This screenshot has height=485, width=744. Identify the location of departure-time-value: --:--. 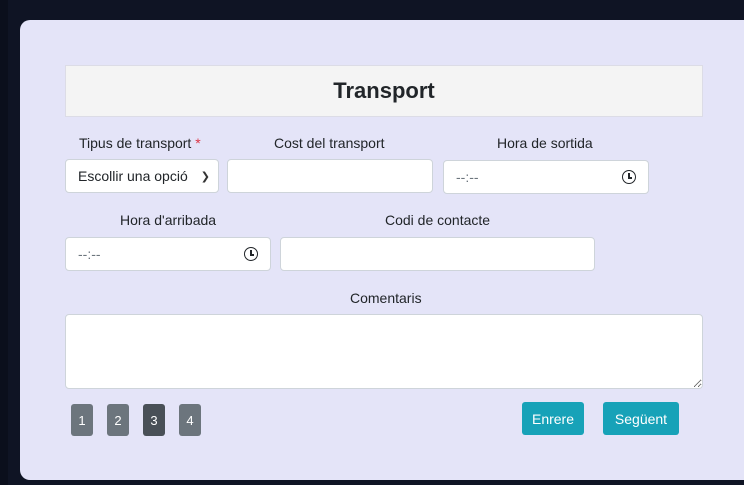
(467, 177).